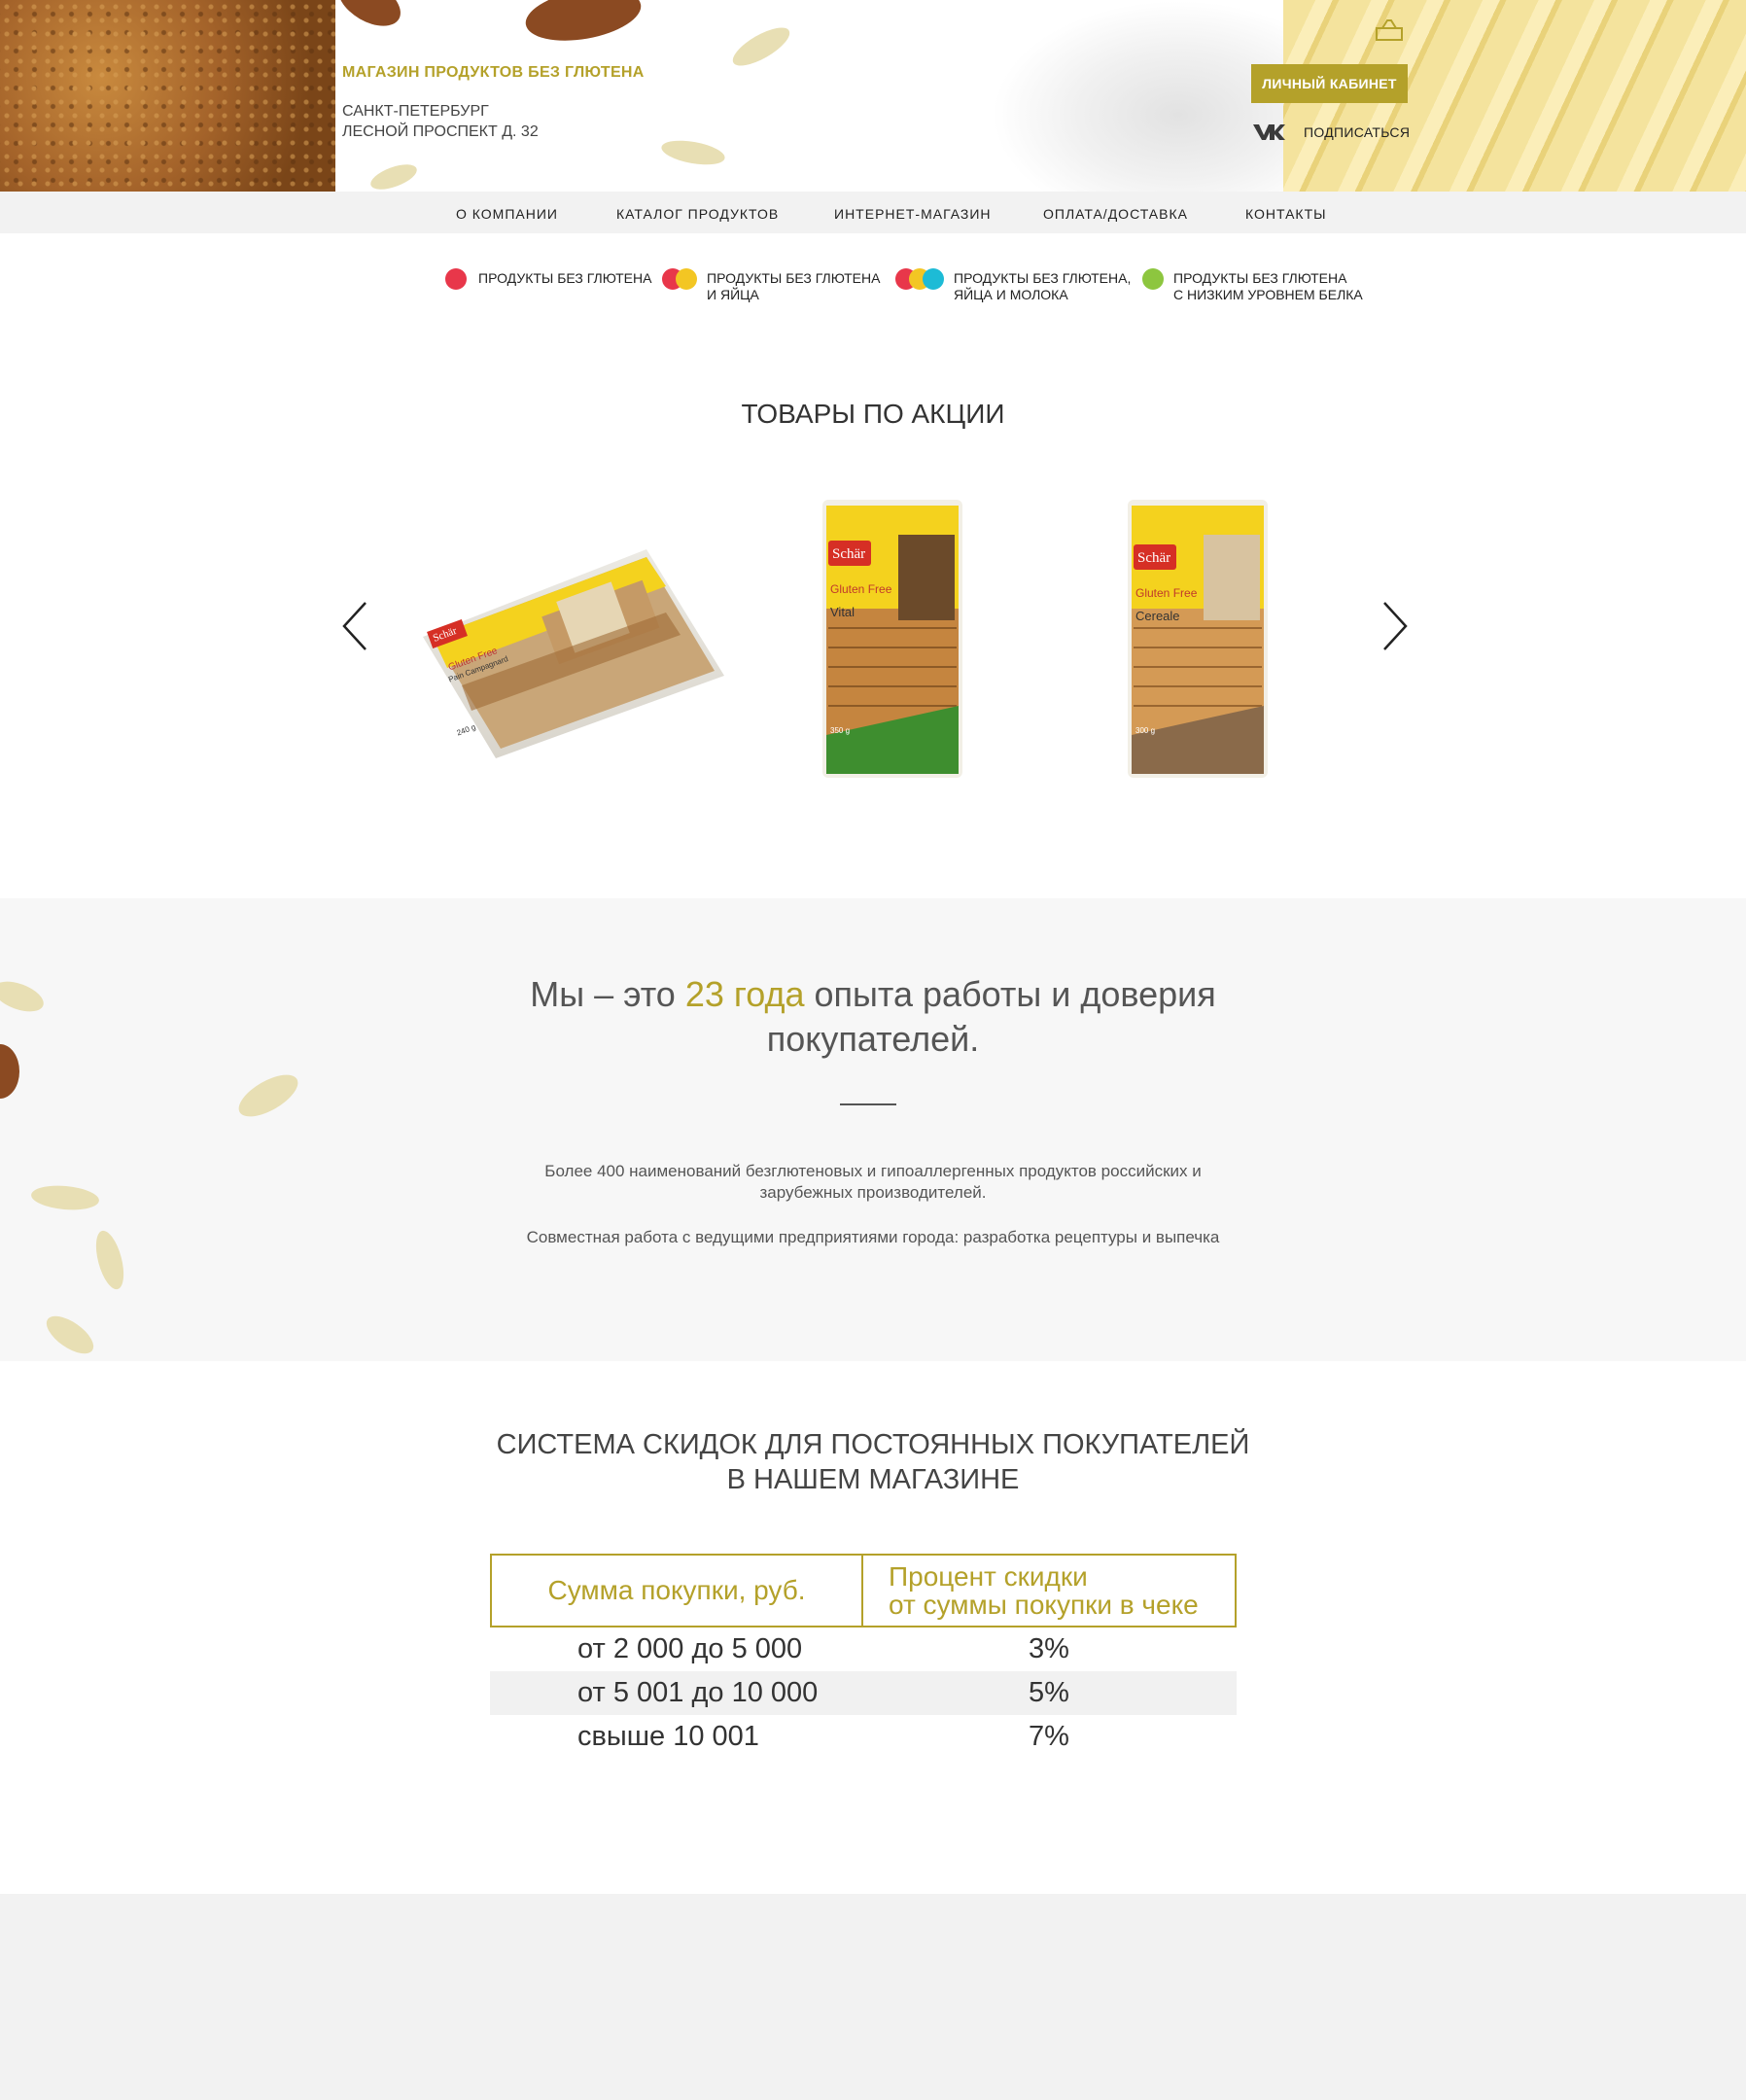 The image size is (1746, 2100). What do you see at coordinates (568, 651) in the screenshot?
I see `product-card: Schär Gluten Free Pain Campagnard 240 g` at bounding box center [568, 651].